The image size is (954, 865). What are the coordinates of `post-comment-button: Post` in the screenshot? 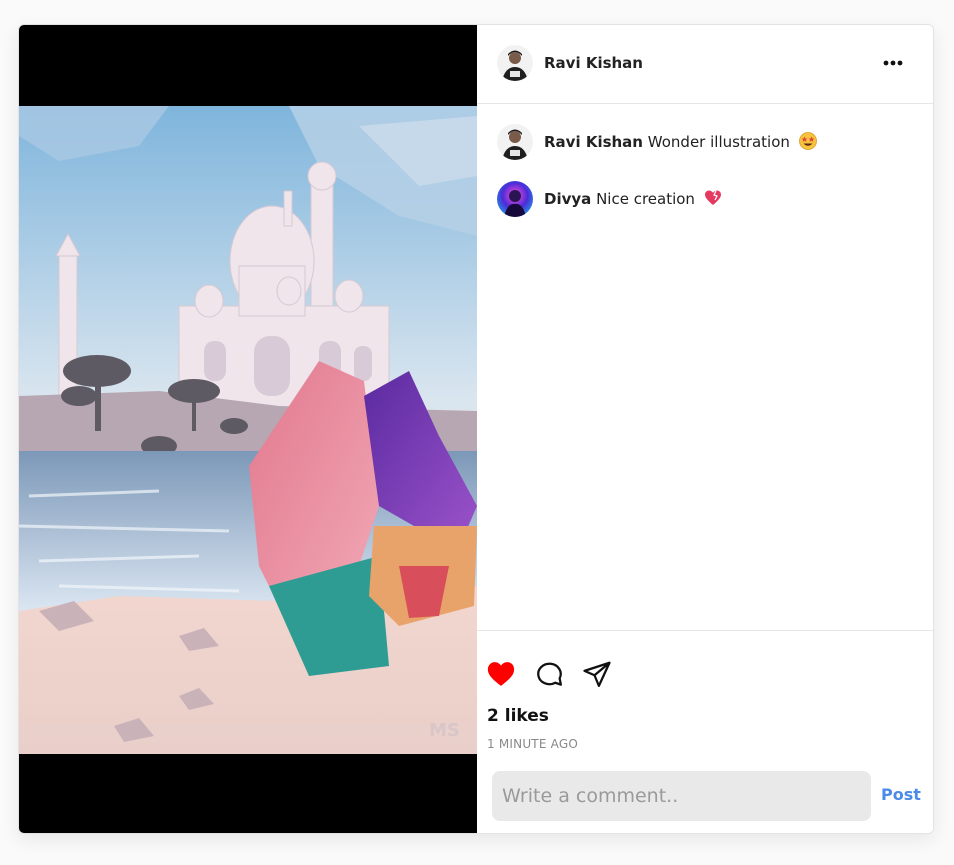 It's located at (901, 794).